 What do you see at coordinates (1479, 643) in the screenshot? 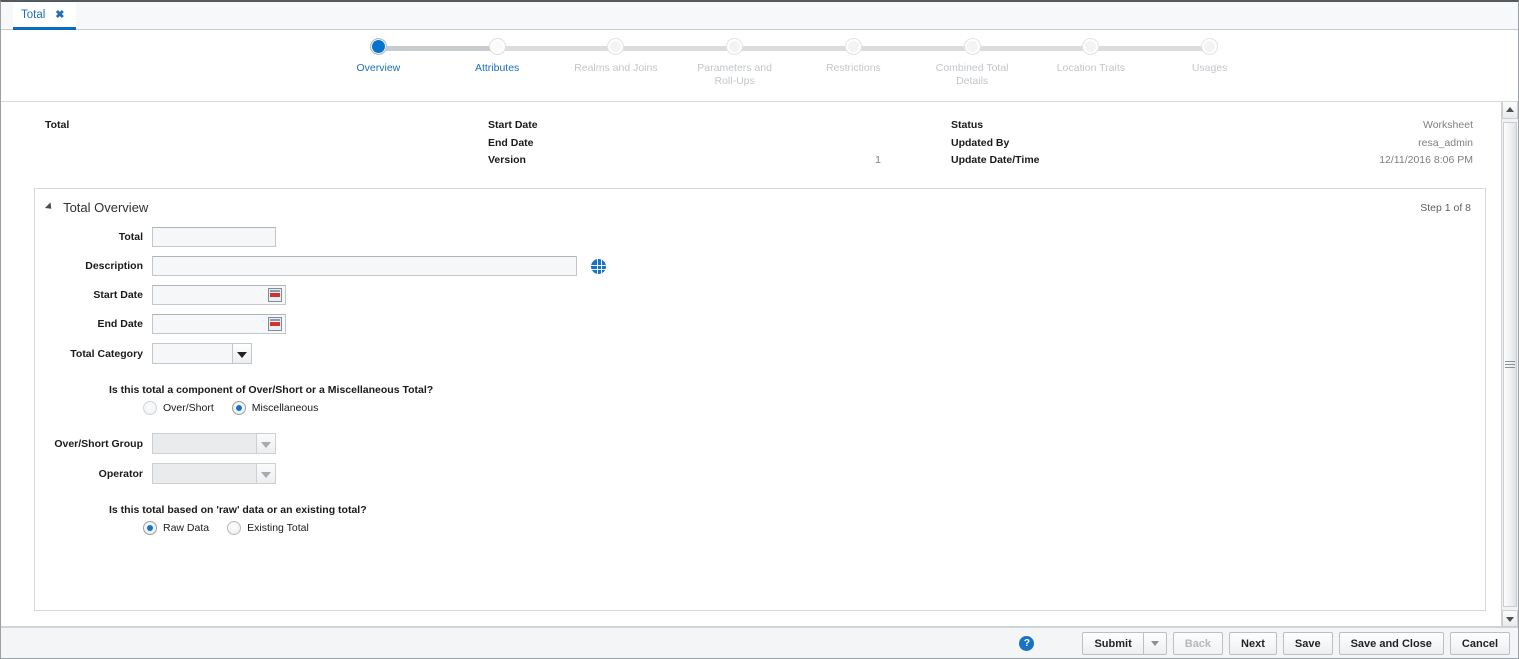
I see `cancel-button: Cancel` at bounding box center [1479, 643].